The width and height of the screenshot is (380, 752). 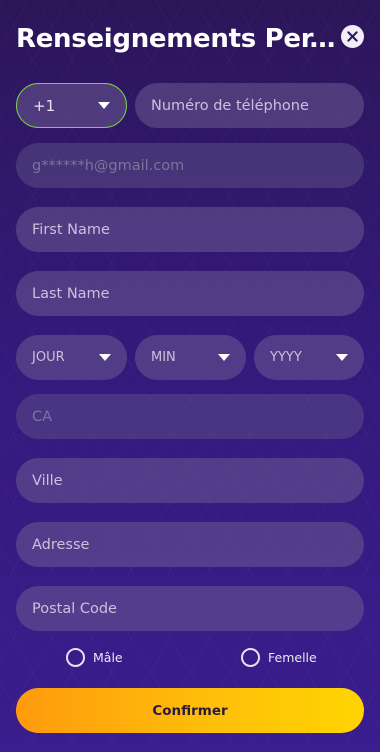 I want to click on email-field: g******h@gmail.com, so click(x=190, y=165).